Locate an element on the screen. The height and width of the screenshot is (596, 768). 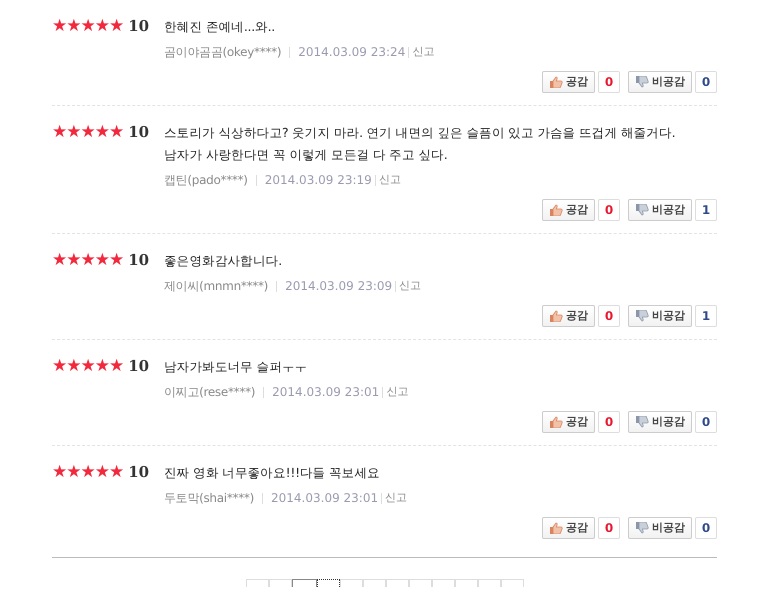
page-button is located at coordinates (328, 583).